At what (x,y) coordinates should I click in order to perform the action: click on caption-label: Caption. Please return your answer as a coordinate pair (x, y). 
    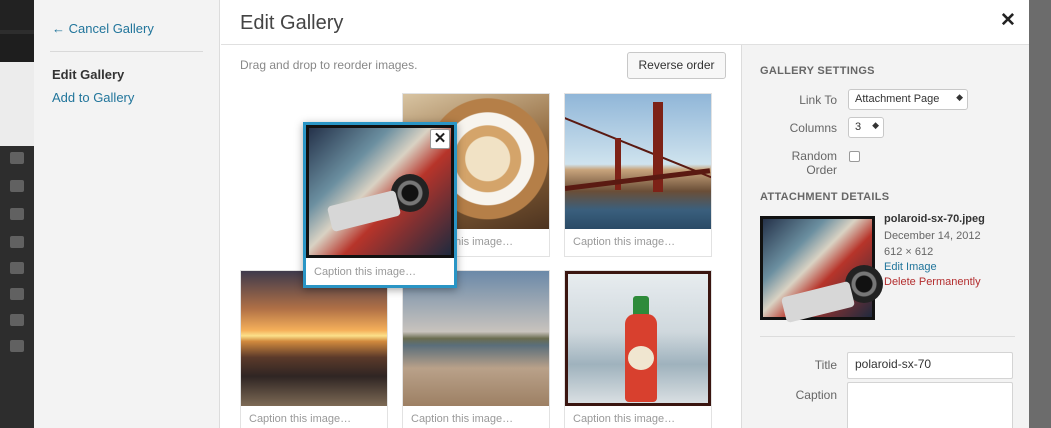
    Looking at the image, I should click on (816, 395).